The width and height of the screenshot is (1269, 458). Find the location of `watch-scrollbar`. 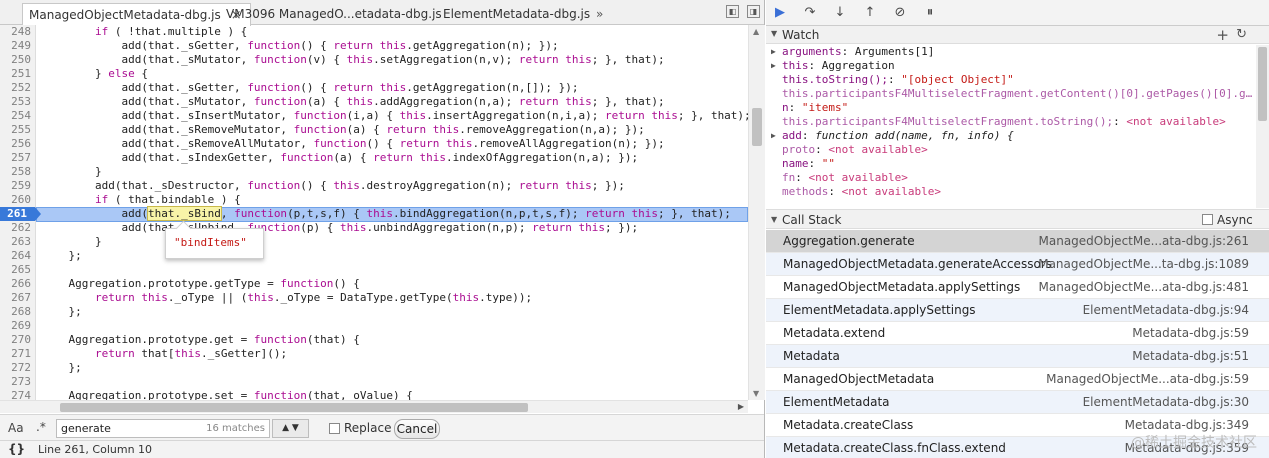

watch-scrollbar is located at coordinates (1262, 126).